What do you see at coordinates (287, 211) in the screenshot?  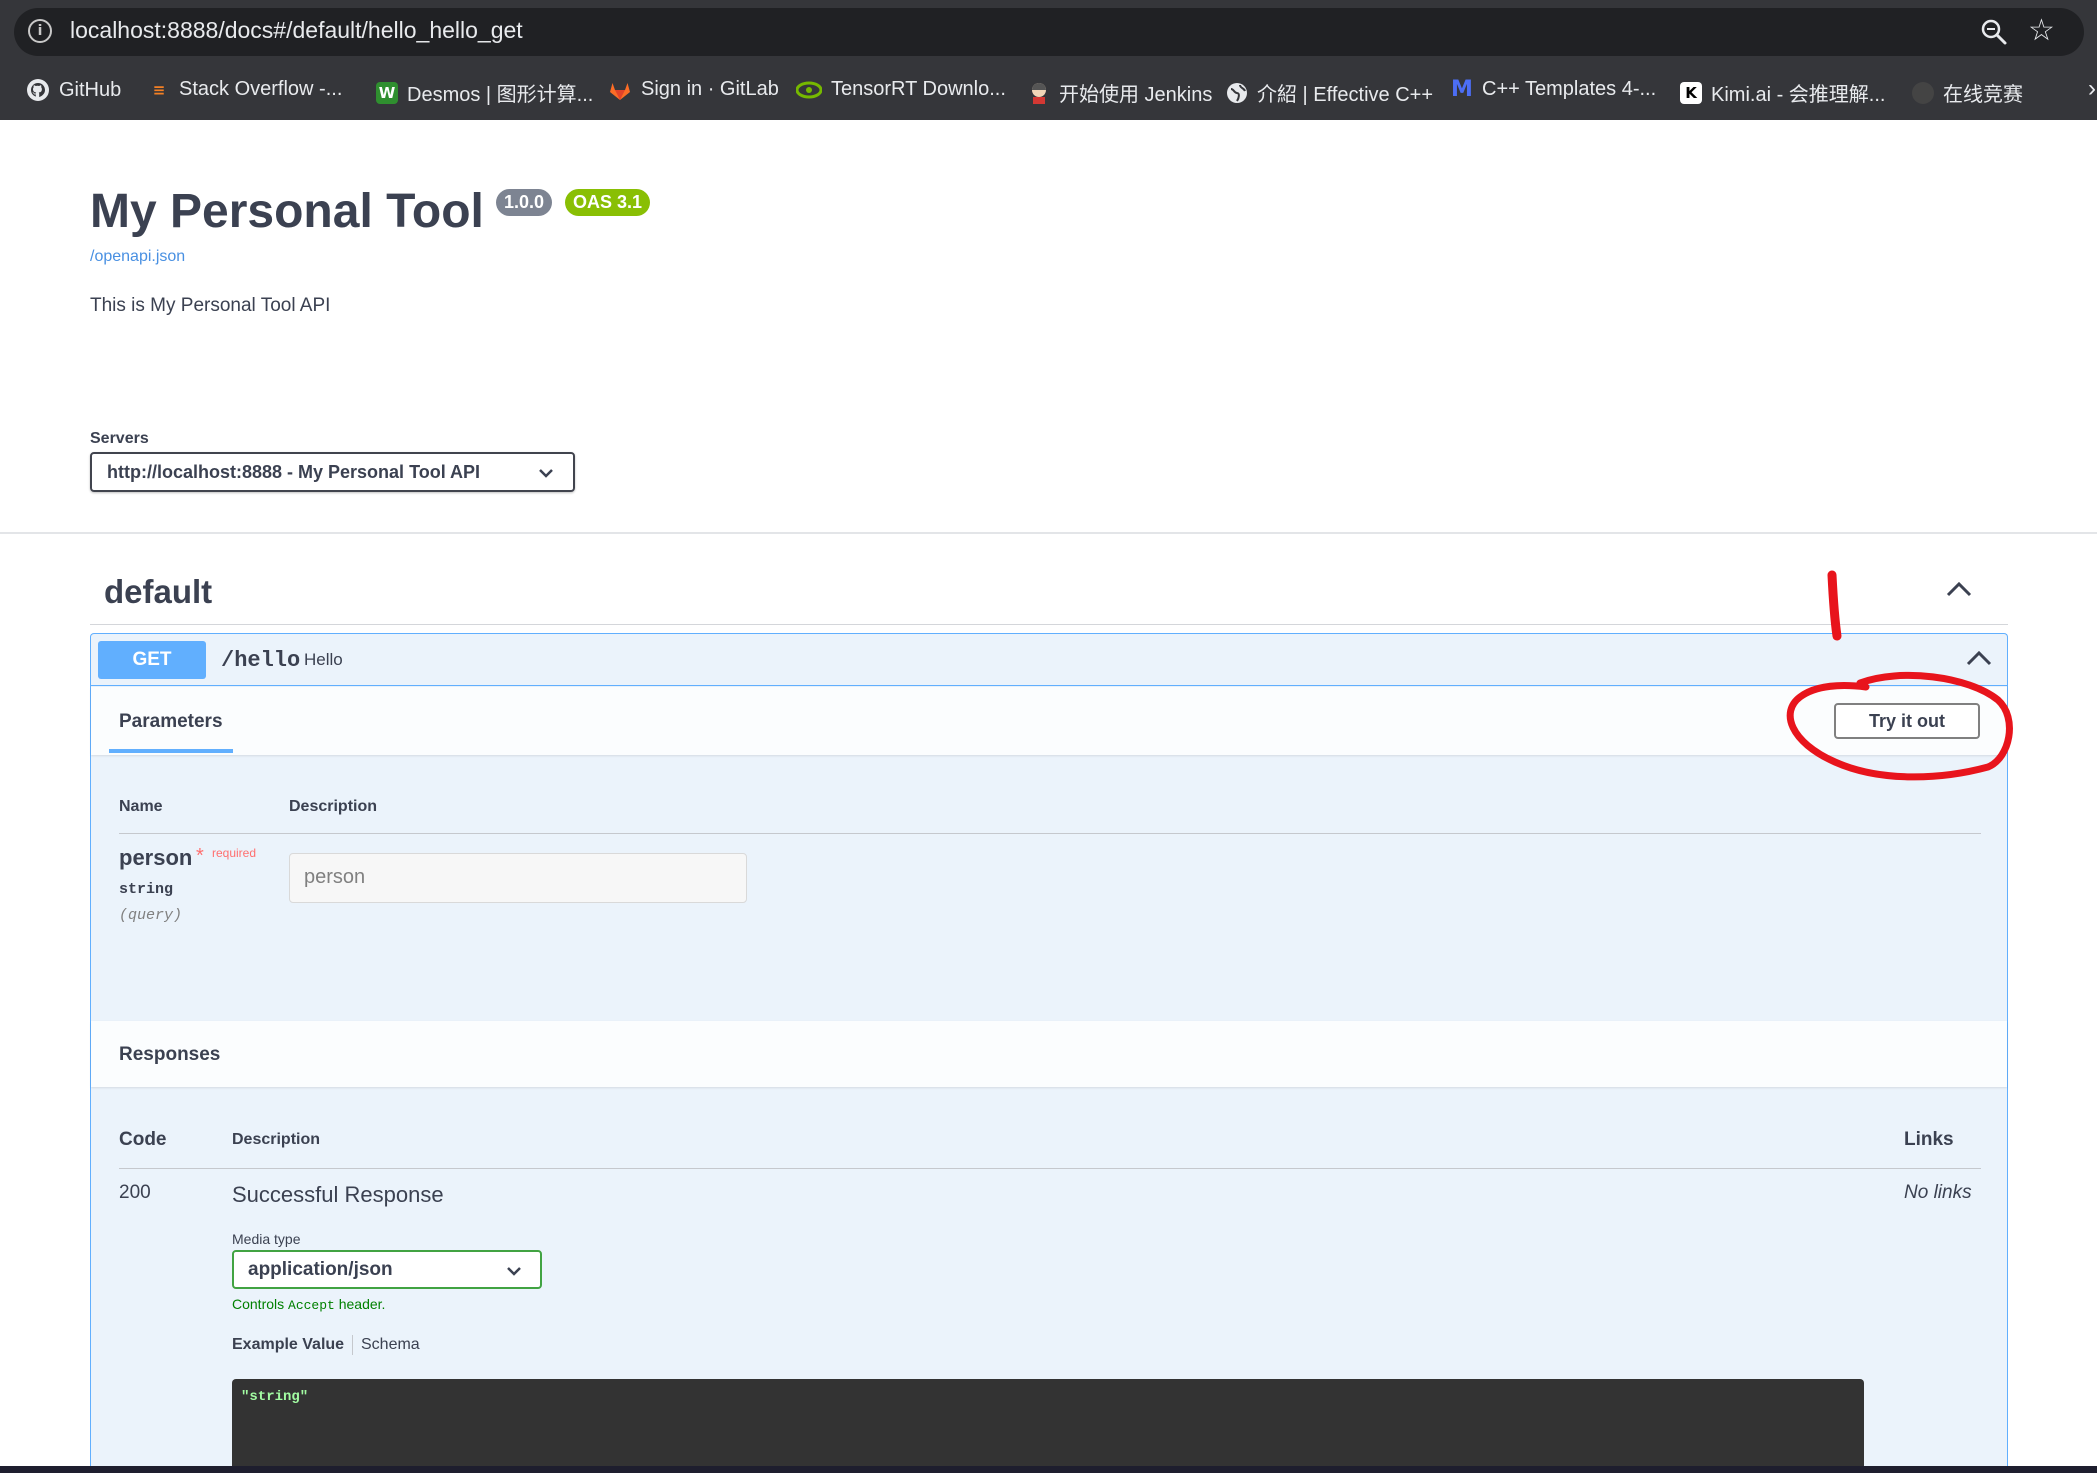 I see `page-title: My Personal Tool` at bounding box center [287, 211].